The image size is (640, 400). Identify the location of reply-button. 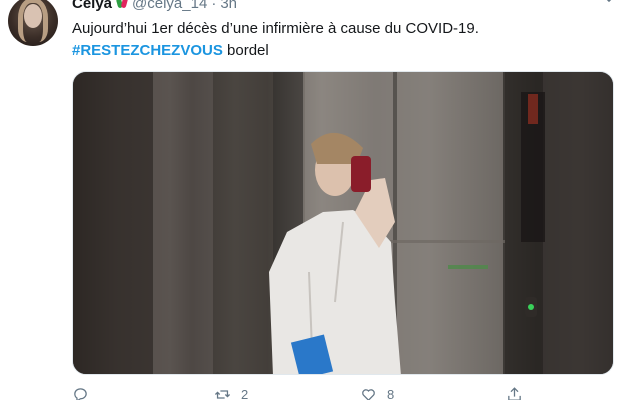
(80, 393).